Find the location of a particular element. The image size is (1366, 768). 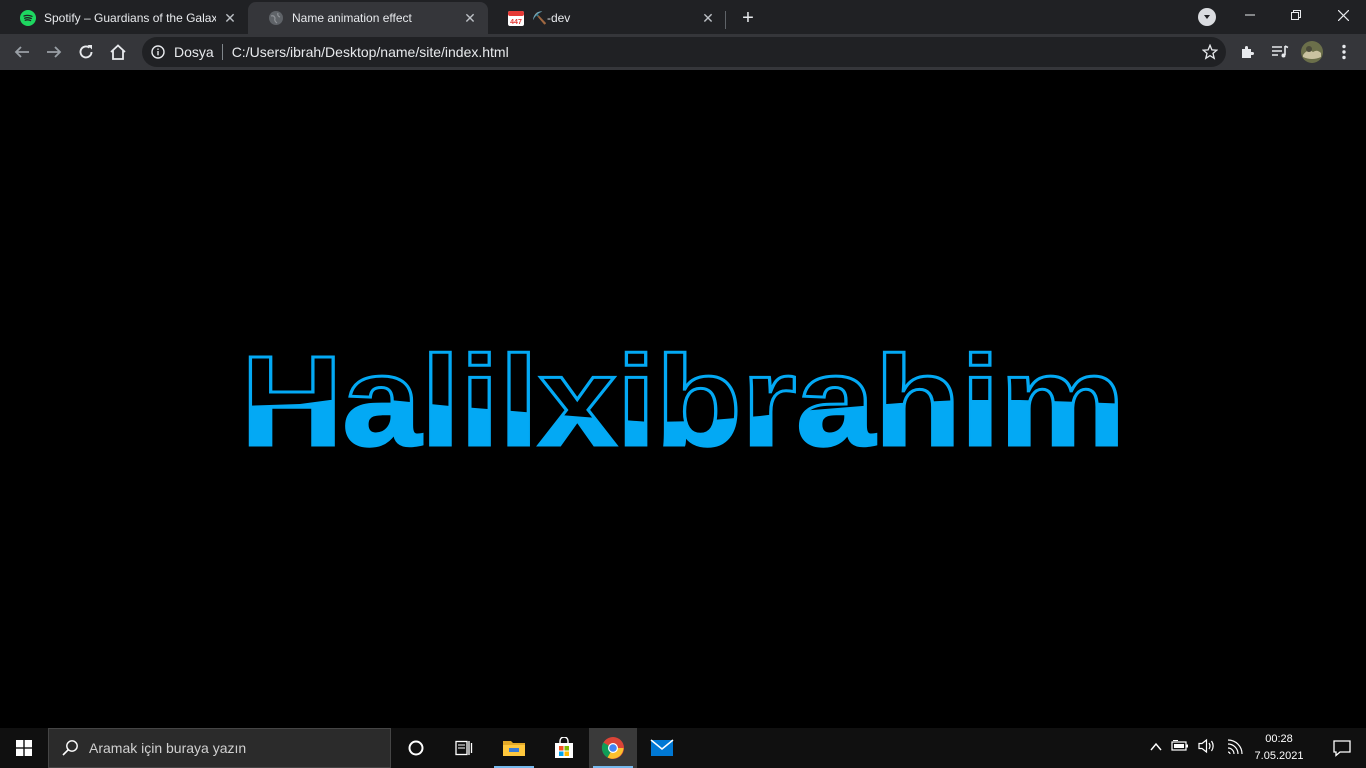

chevron-down-icon is located at coordinates (1207, 17).